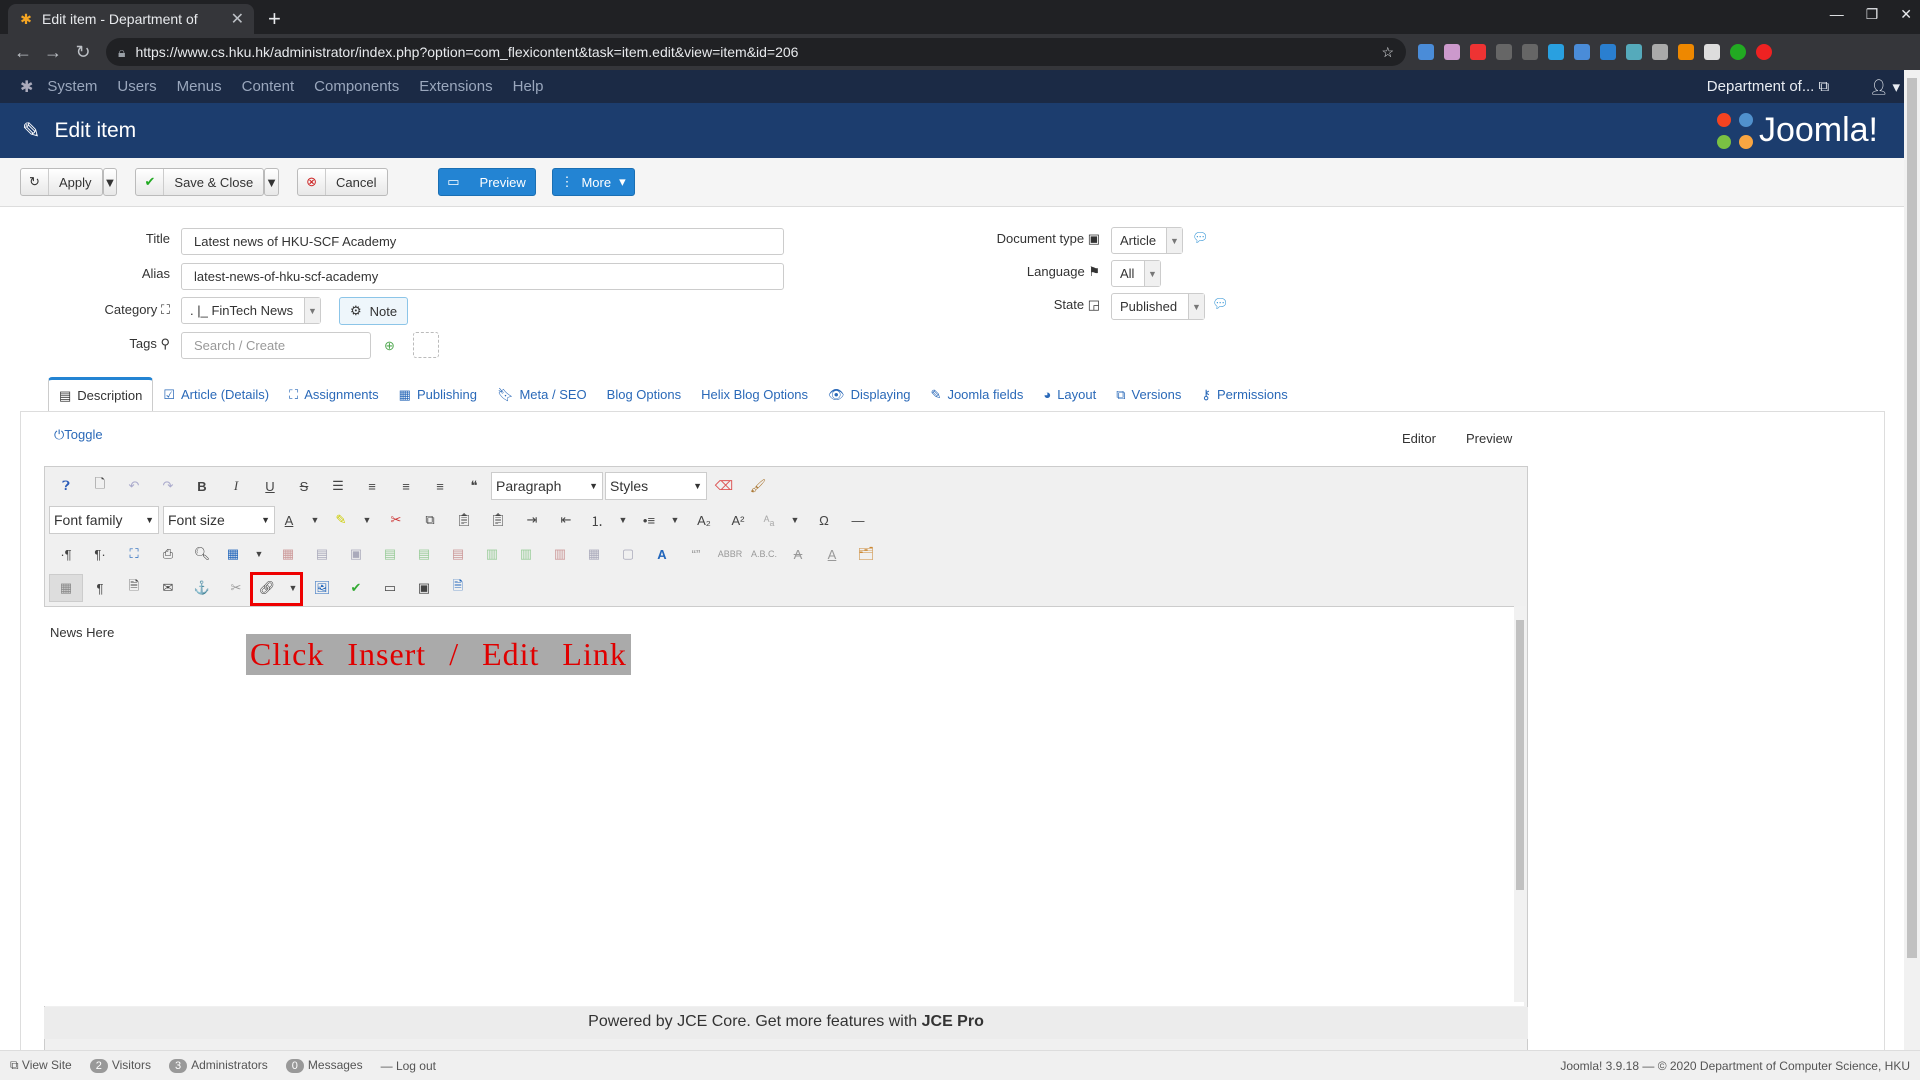 This screenshot has height=1080, width=1920. What do you see at coordinates (953, 1021) in the screenshot?
I see `jce-pro-link: JCE Pro` at bounding box center [953, 1021].